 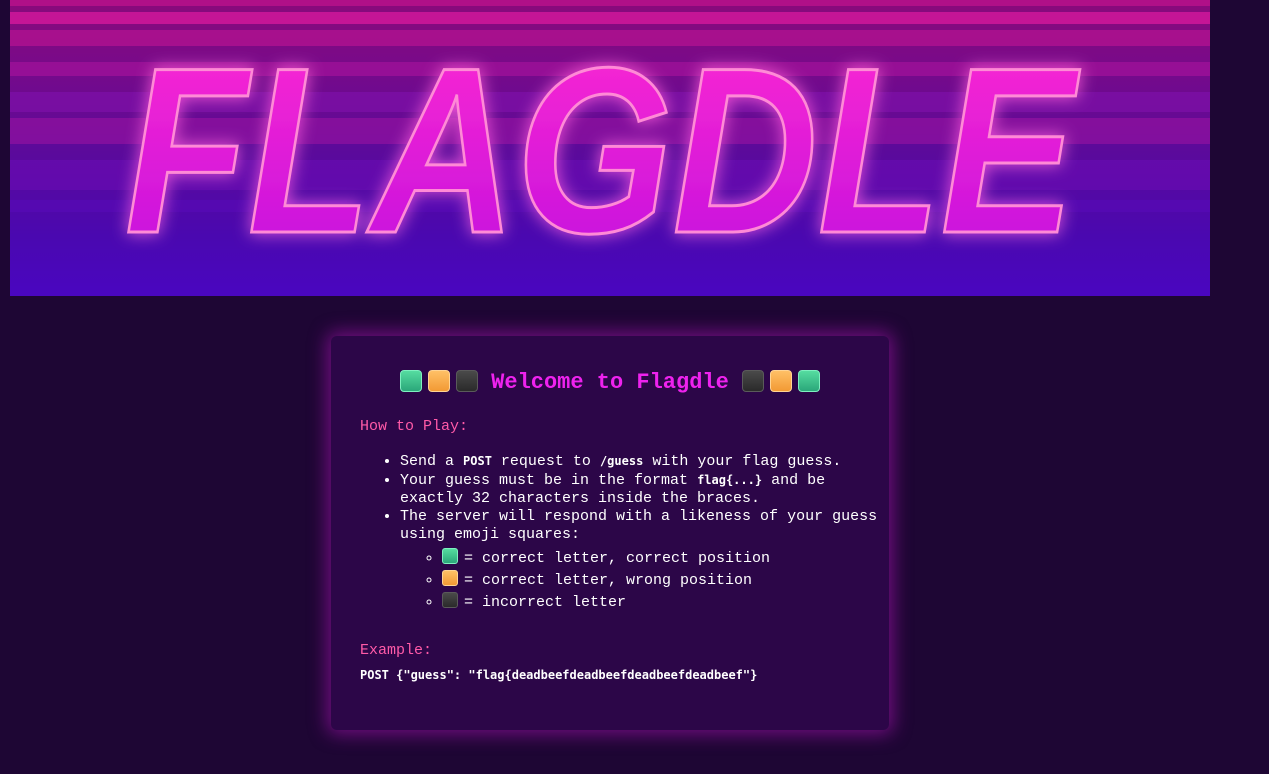 What do you see at coordinates (621, 461) in the screenshot?
I see `inline-code: /guess` at bounding box center [621, 461].